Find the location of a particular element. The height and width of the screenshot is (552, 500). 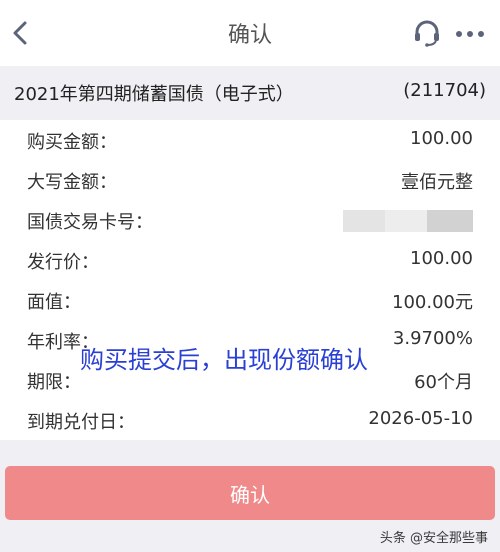

detail-label: 面值： is located at coordinates (54, 302).